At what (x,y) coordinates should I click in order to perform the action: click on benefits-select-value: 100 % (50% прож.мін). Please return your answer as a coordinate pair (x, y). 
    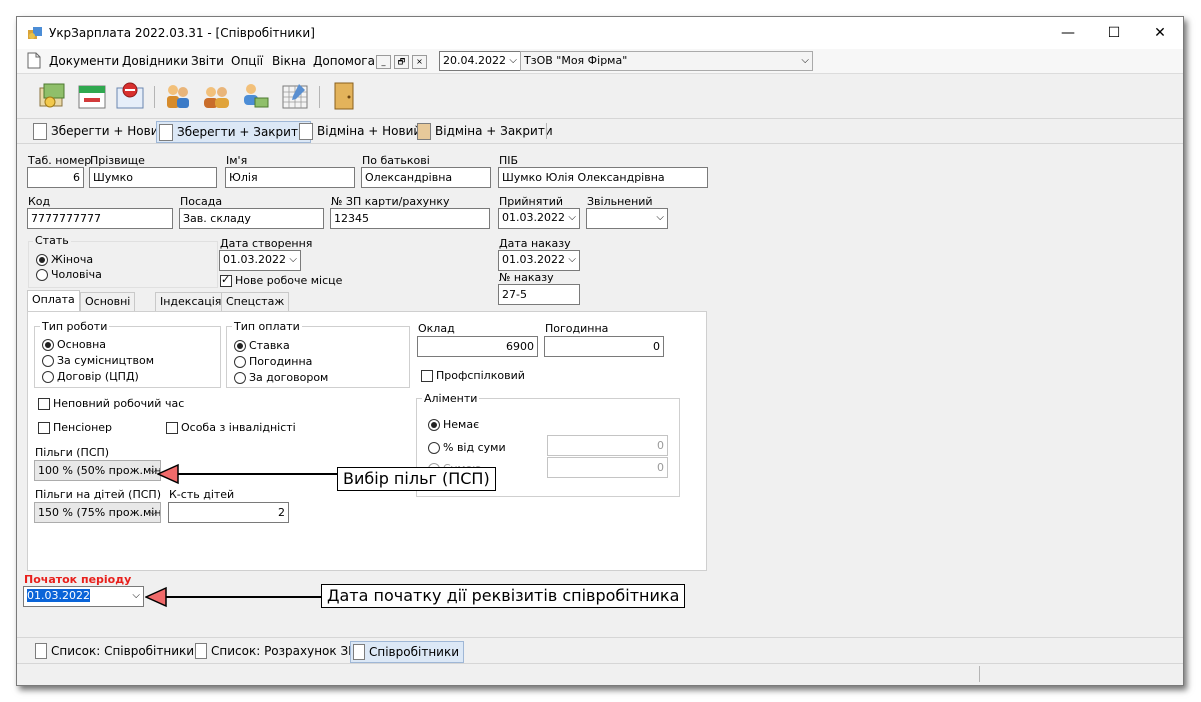
    Looking at the image, I should click on (99, 470).